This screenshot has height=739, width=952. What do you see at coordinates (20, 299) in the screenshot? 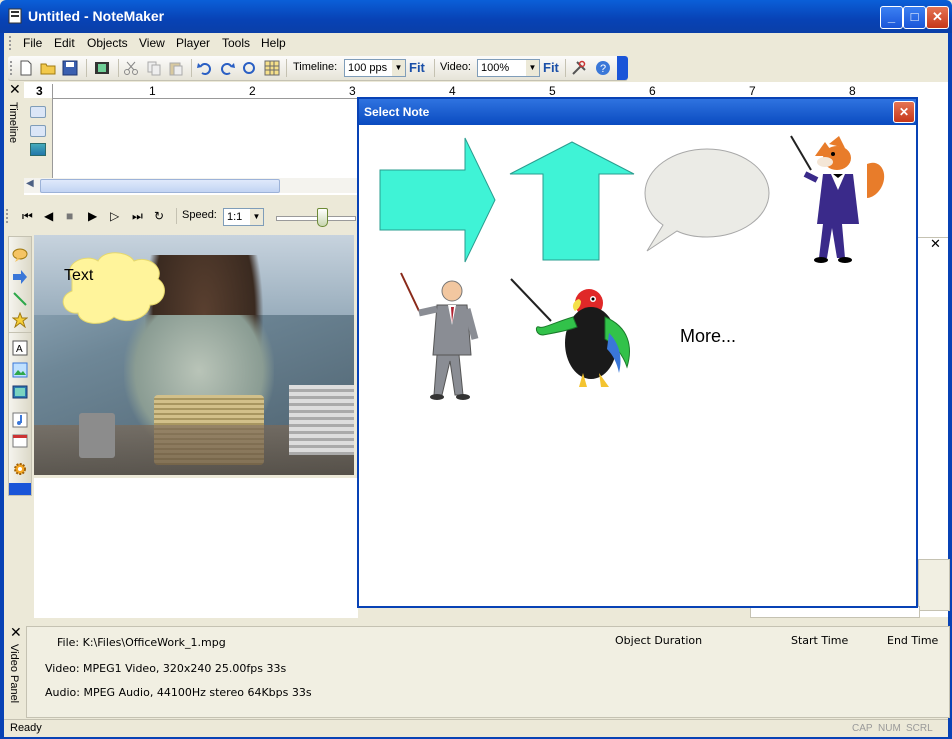
I see `line-icon` at bounding box center [20, 299].